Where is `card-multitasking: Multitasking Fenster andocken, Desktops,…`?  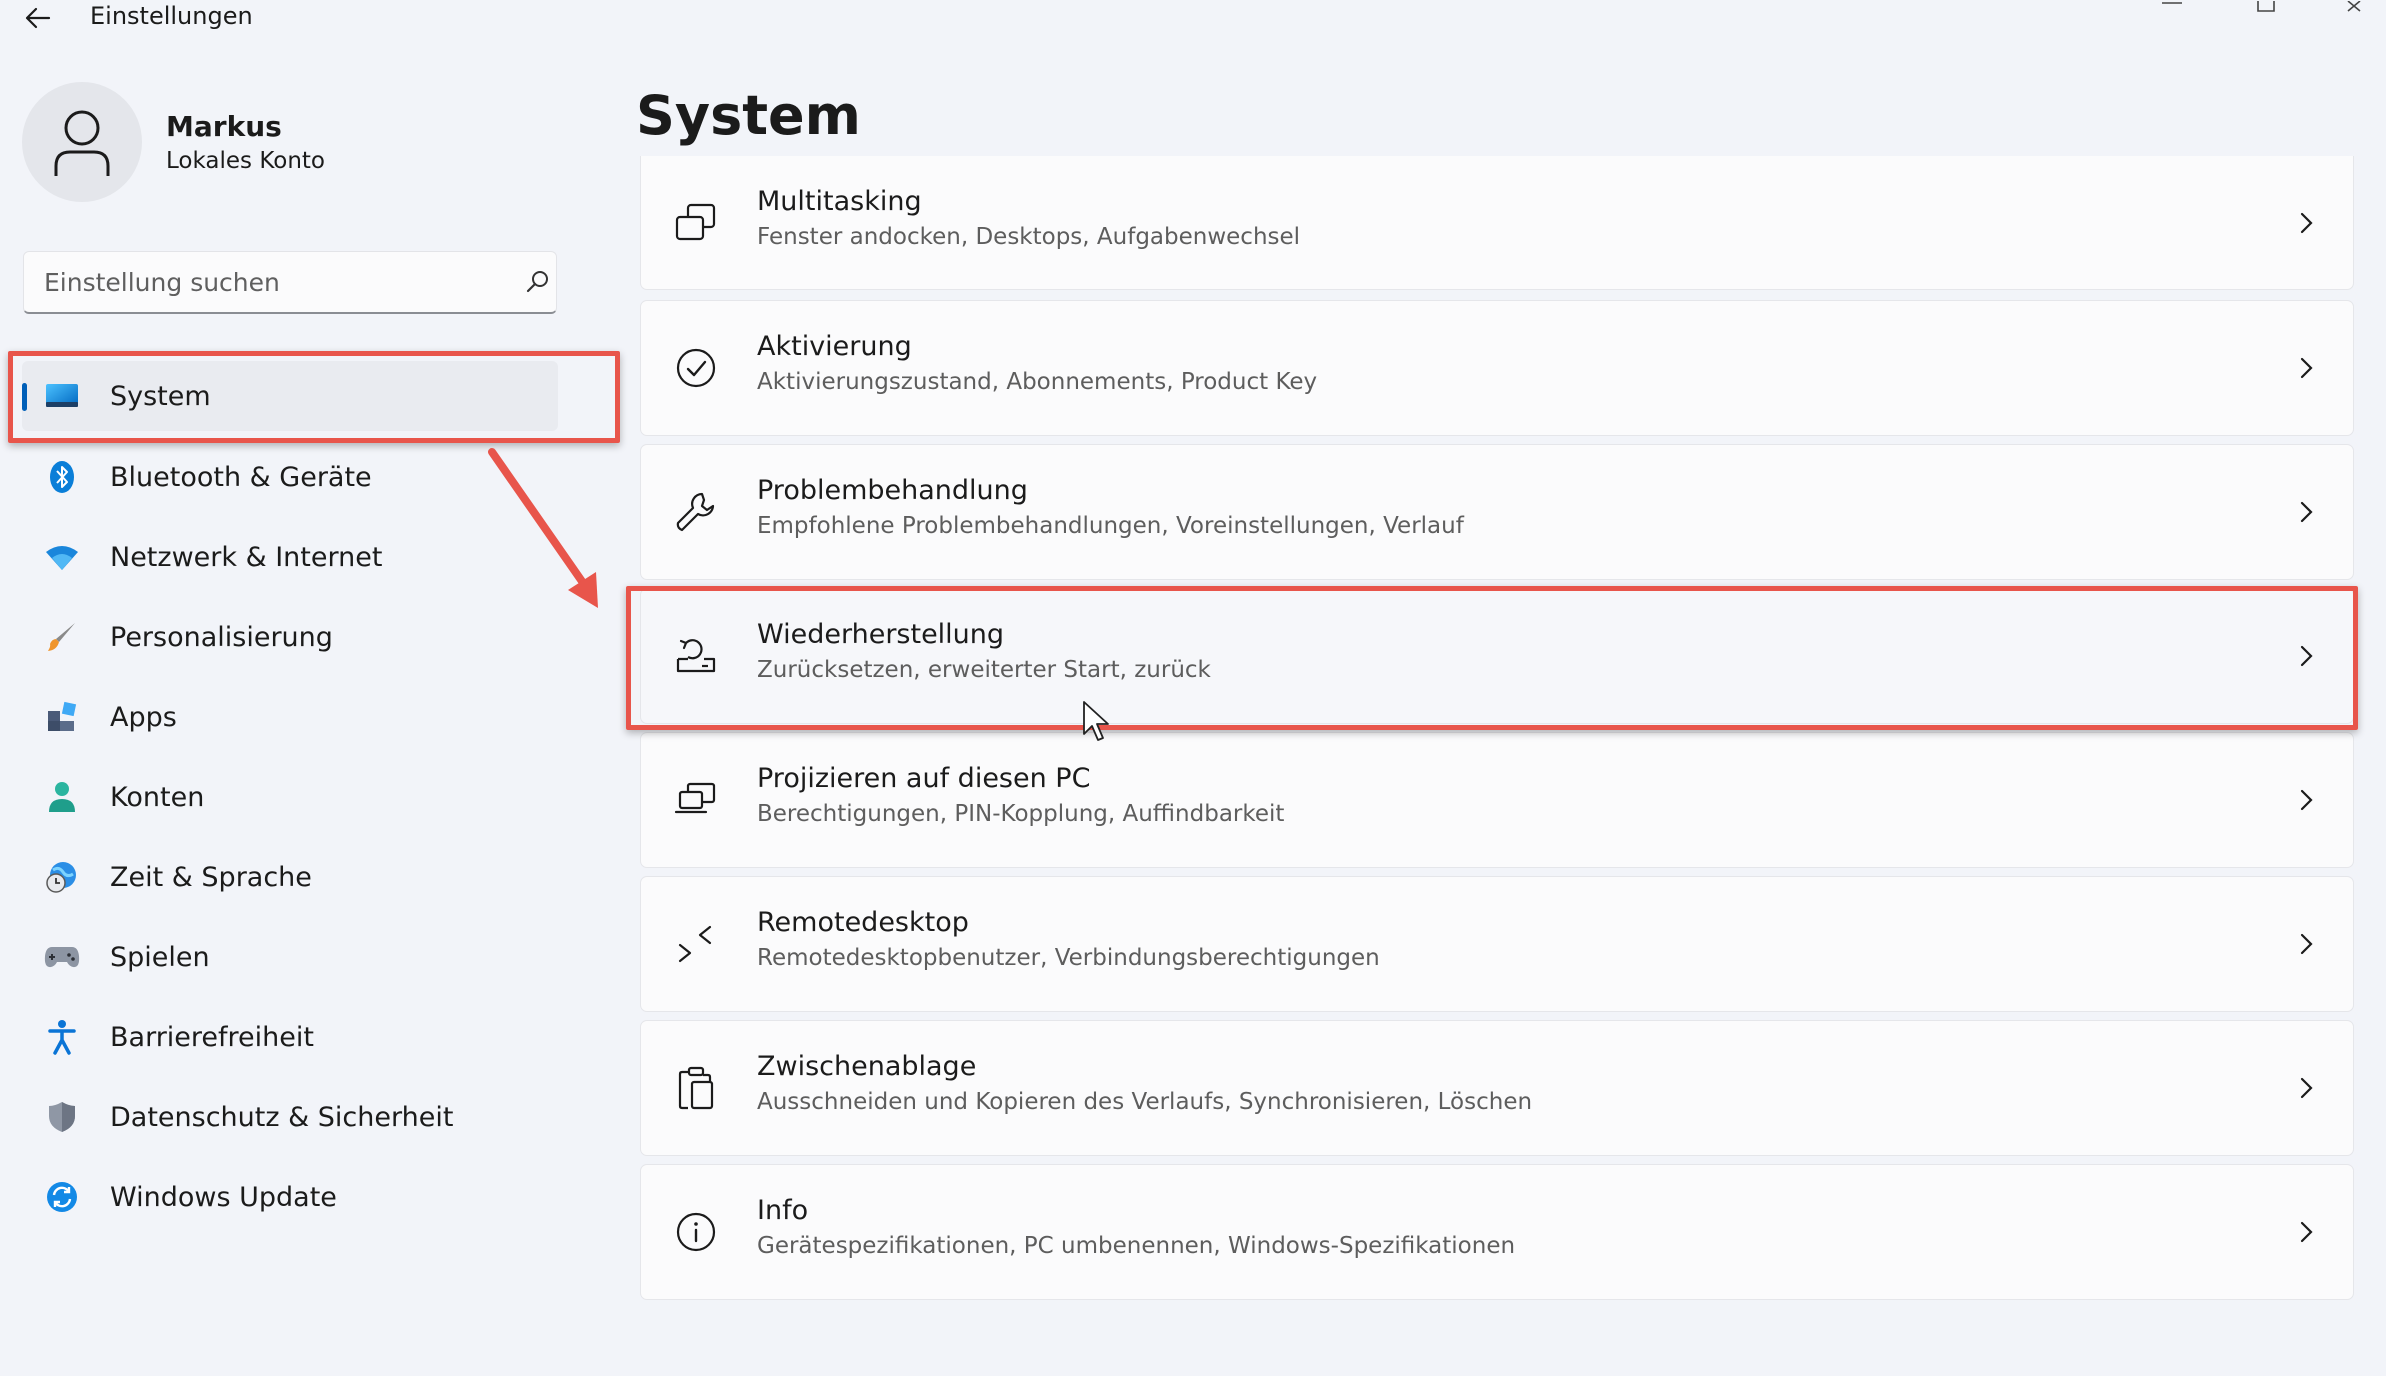 card-multitasking: Multitasking Fenster andocken, Desktops,… is located at coordinates (1497, 223).